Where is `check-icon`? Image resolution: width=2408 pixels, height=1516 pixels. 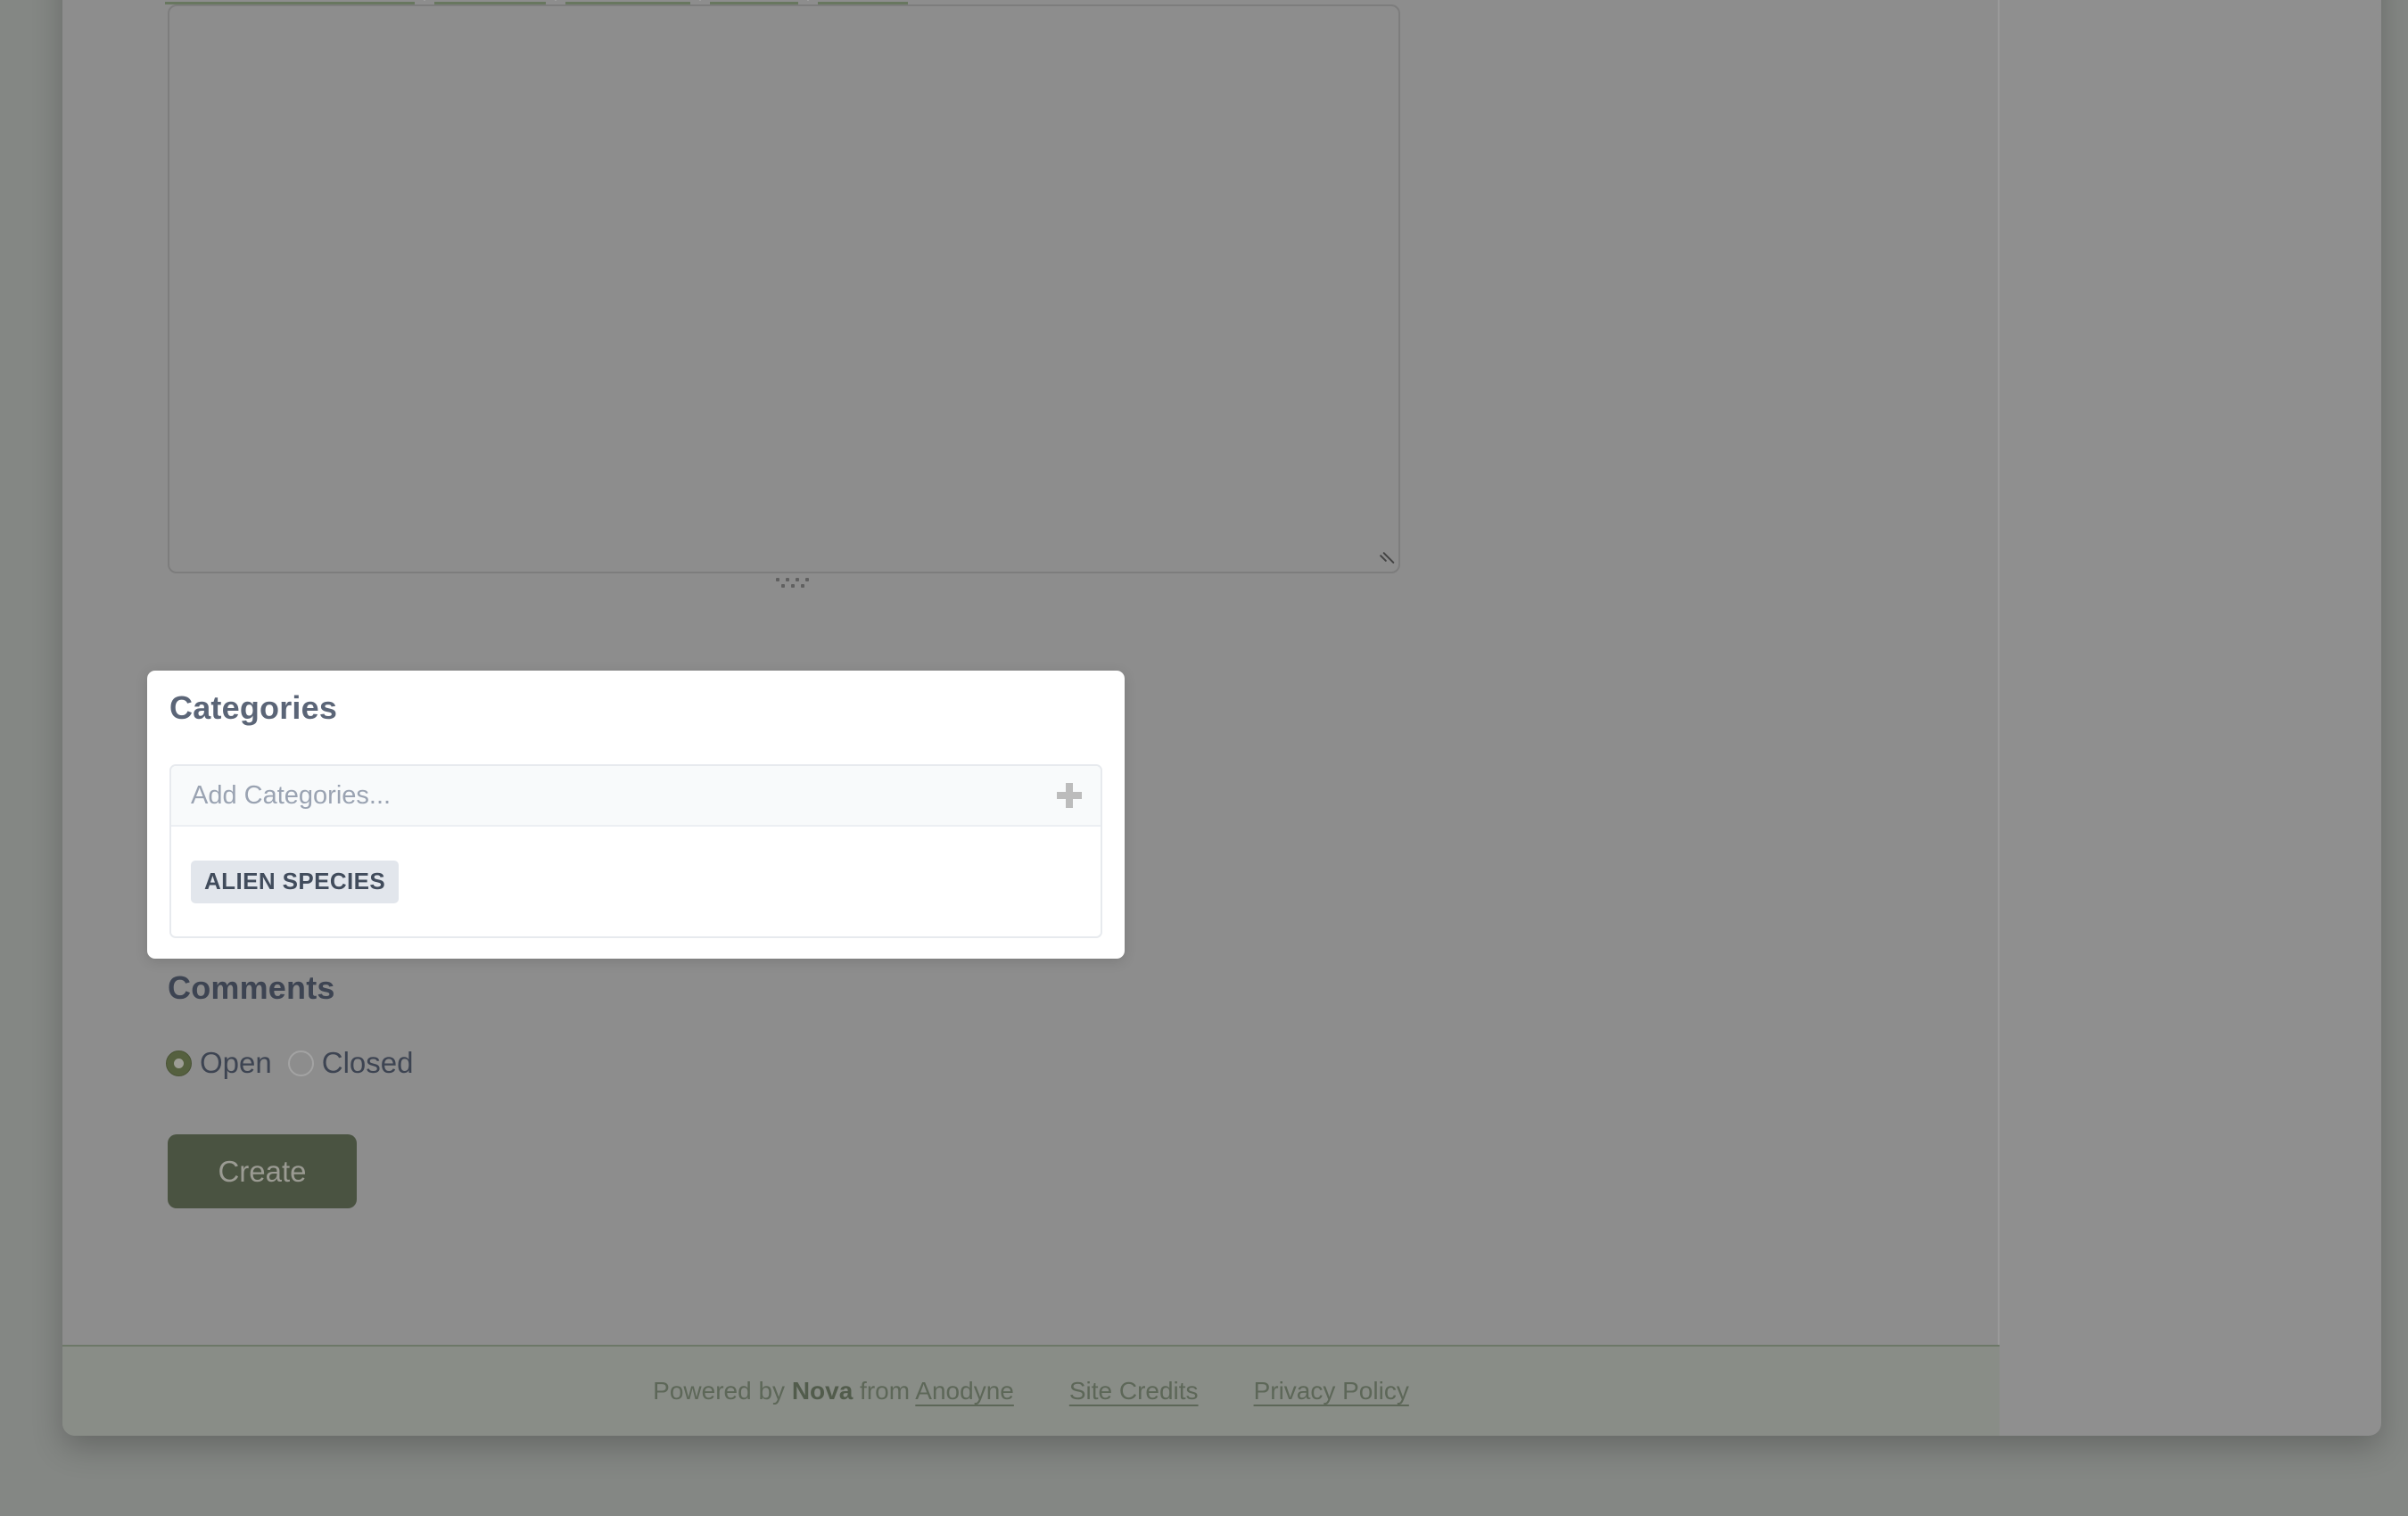
check-icon is located at coordinates (880, 1).